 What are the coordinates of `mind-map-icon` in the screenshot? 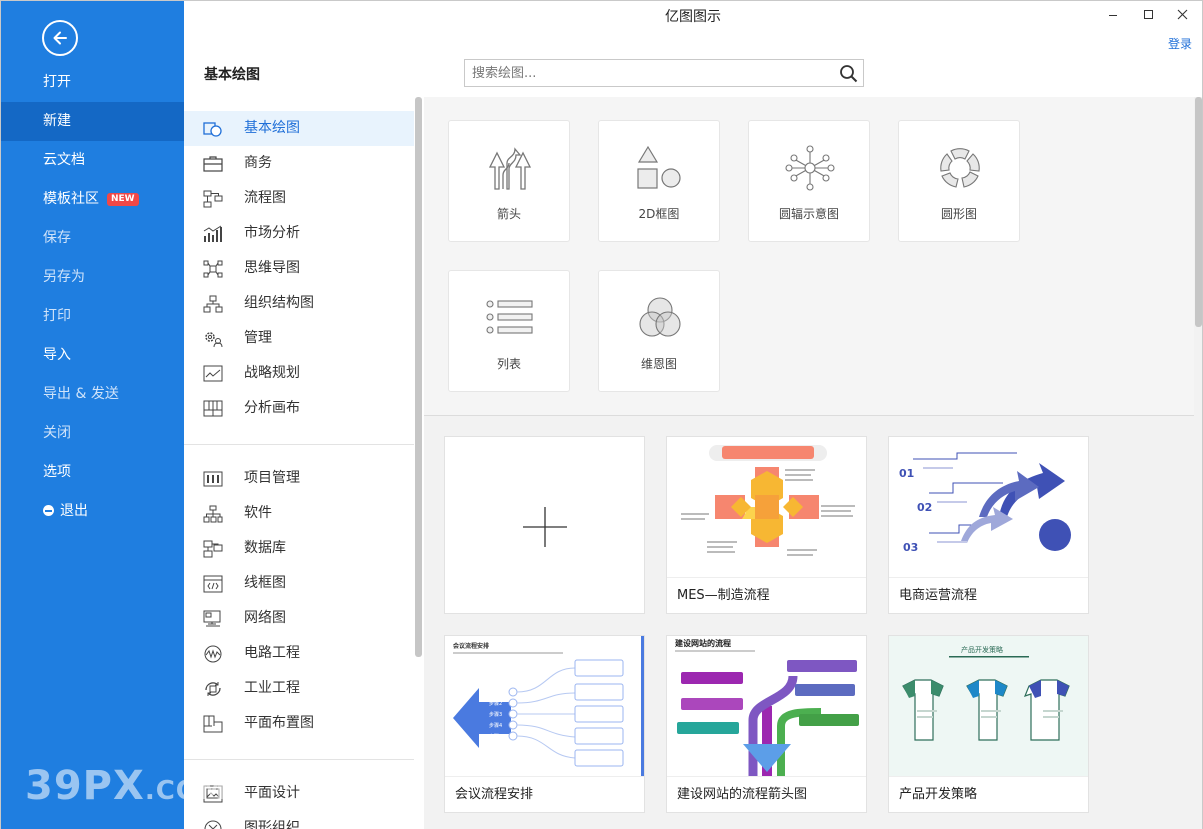 It's located at (213, 269).